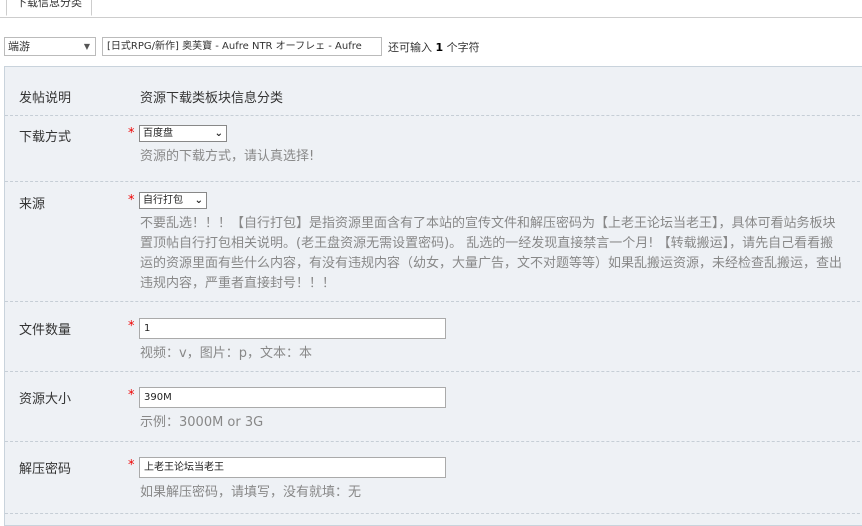 Image resolution: width=862 pixels, height=526 pixels. I want to click on source-select: 自行打包 ⌄, so click(173, 200).